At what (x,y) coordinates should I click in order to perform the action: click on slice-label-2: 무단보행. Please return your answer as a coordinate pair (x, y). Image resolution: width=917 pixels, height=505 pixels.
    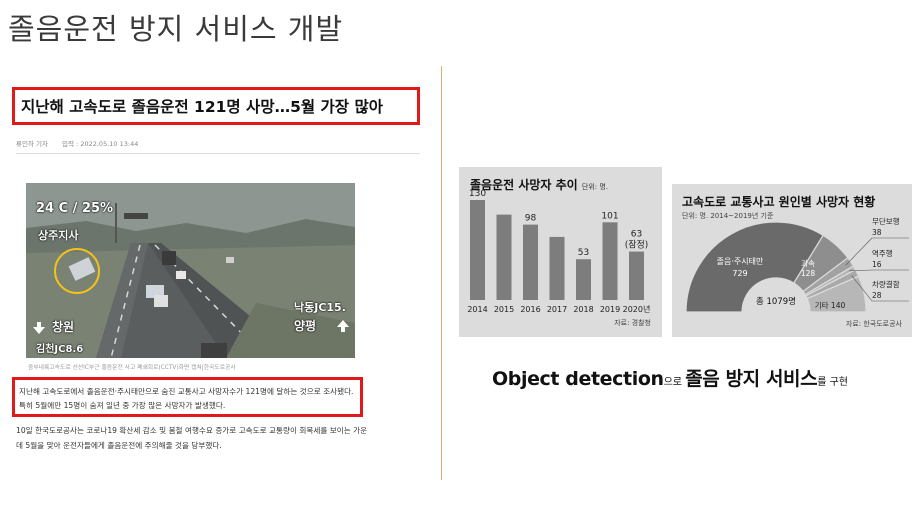
    Looking at the image, I should click on (886, 221).